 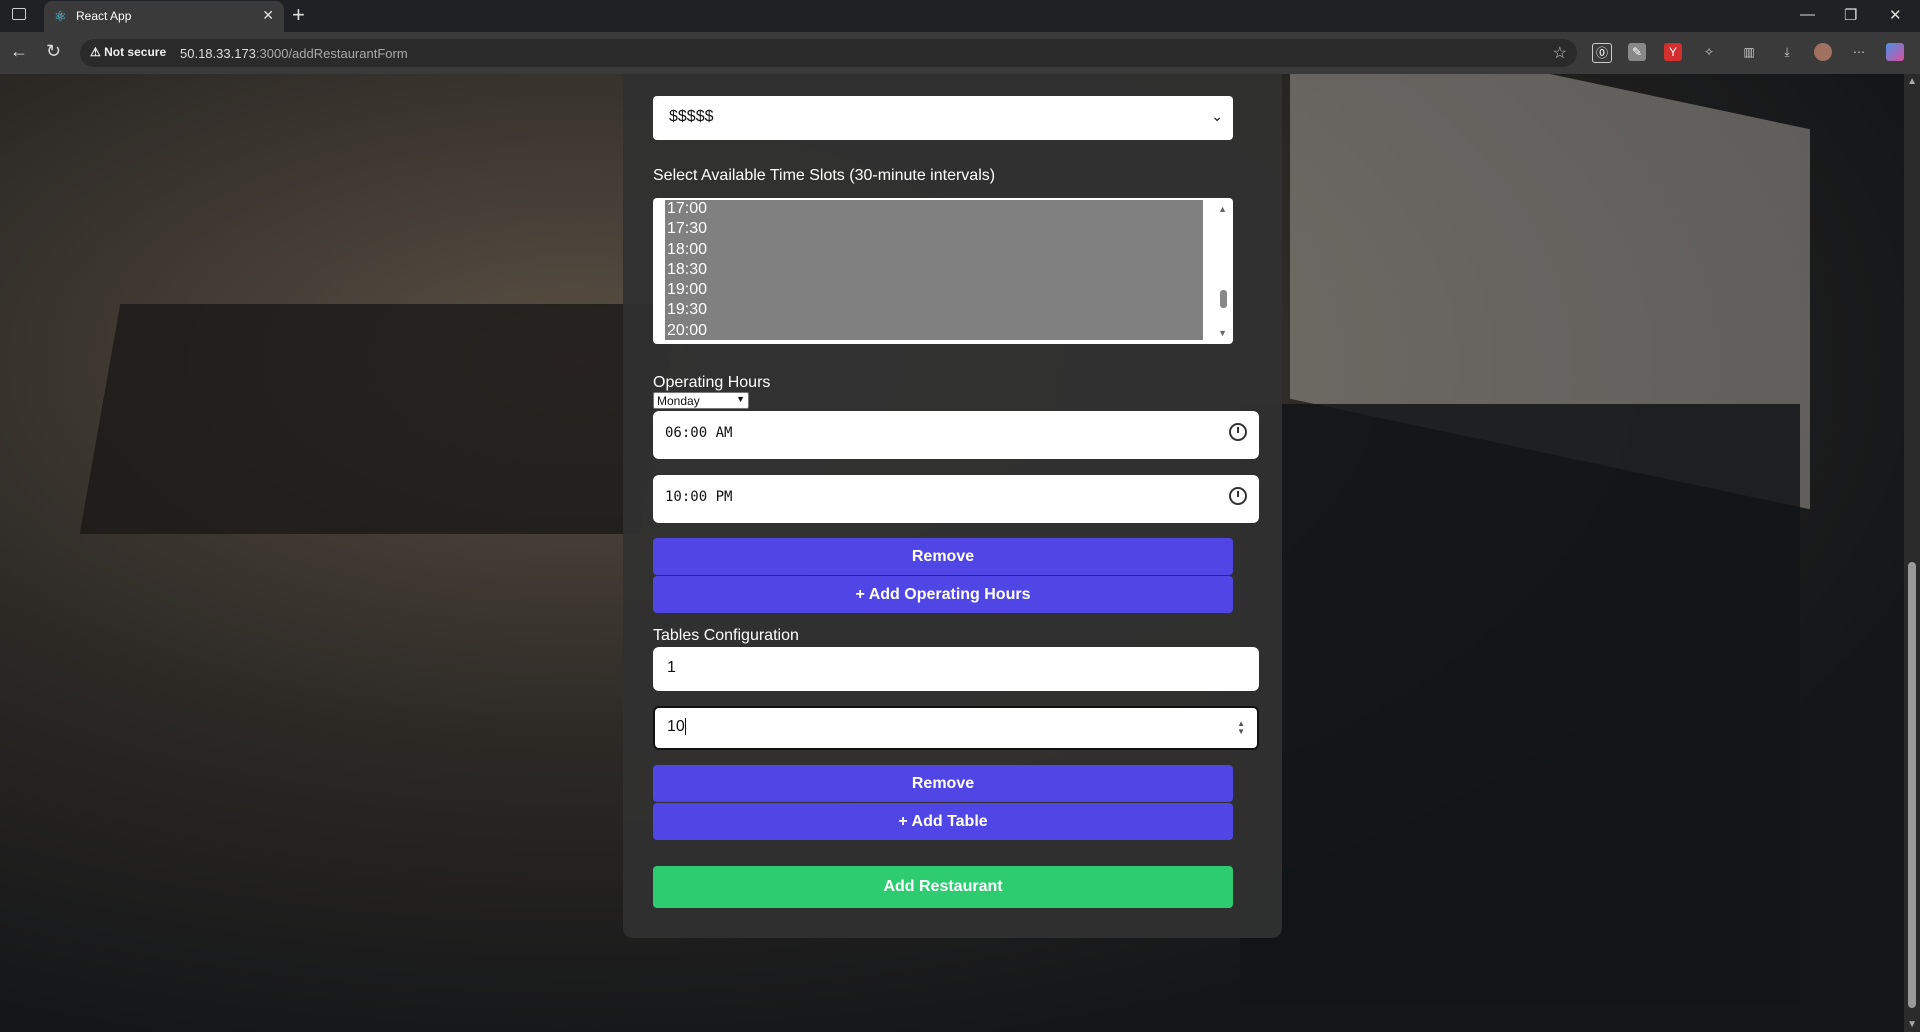 I want to click on split-screen-icon: ▥, so click(x=1749, y=52).